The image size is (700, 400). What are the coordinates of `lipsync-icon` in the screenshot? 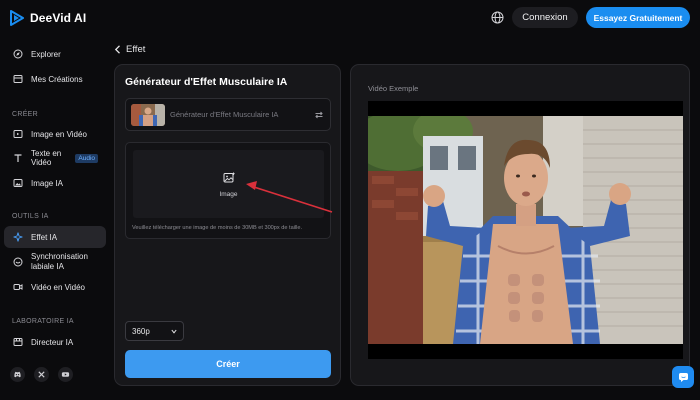 It's located at (17, 262).